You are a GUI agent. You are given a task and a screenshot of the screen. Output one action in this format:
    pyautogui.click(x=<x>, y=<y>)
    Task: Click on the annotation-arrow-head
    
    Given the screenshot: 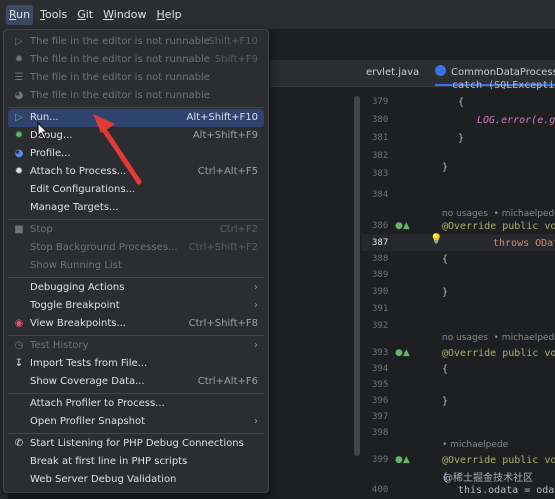 What is the action you would take?
    pyautogui.click(x=104, y=123)
    